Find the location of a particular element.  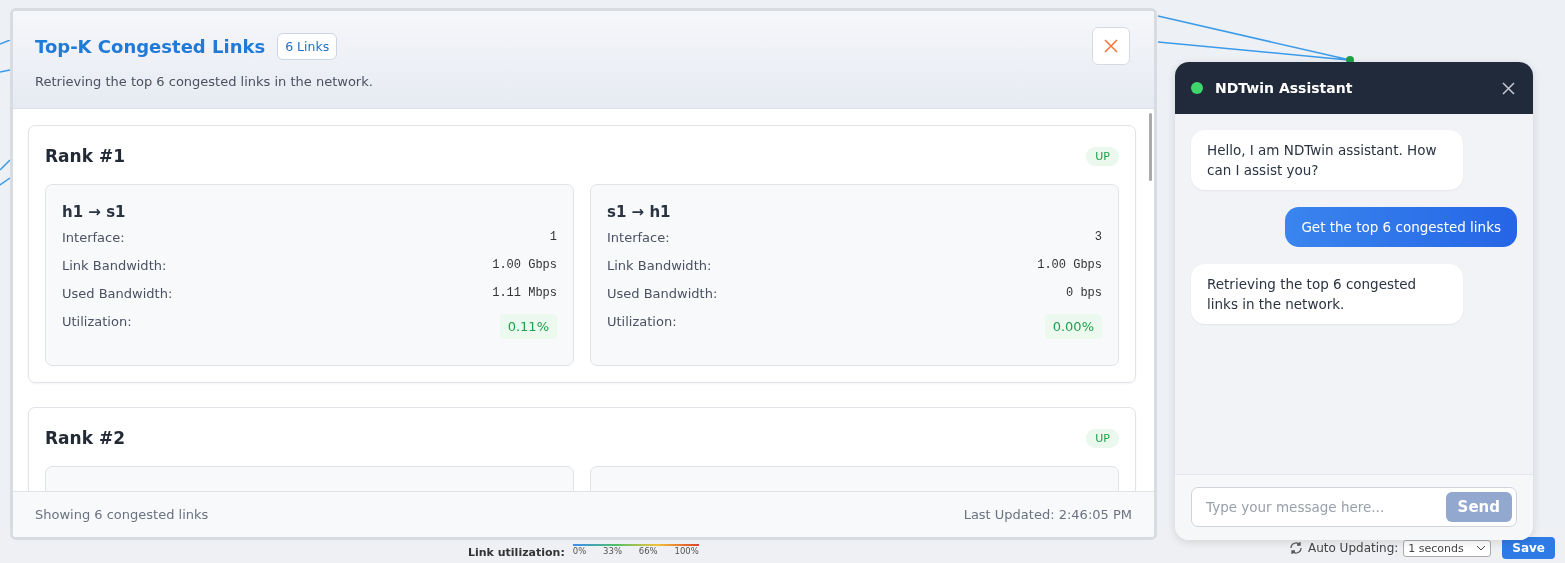

field-value: 0 bps is located at coordinates (1084, 293).